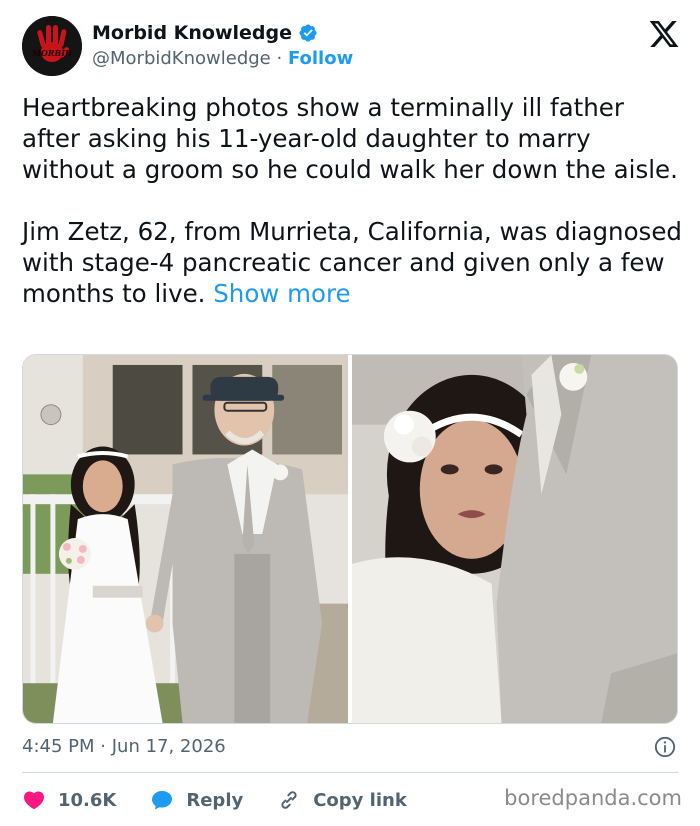 Image resolution: width=700 pixels, height=826 pixels. I want to click on x-logo-icon, so click(664, 34).